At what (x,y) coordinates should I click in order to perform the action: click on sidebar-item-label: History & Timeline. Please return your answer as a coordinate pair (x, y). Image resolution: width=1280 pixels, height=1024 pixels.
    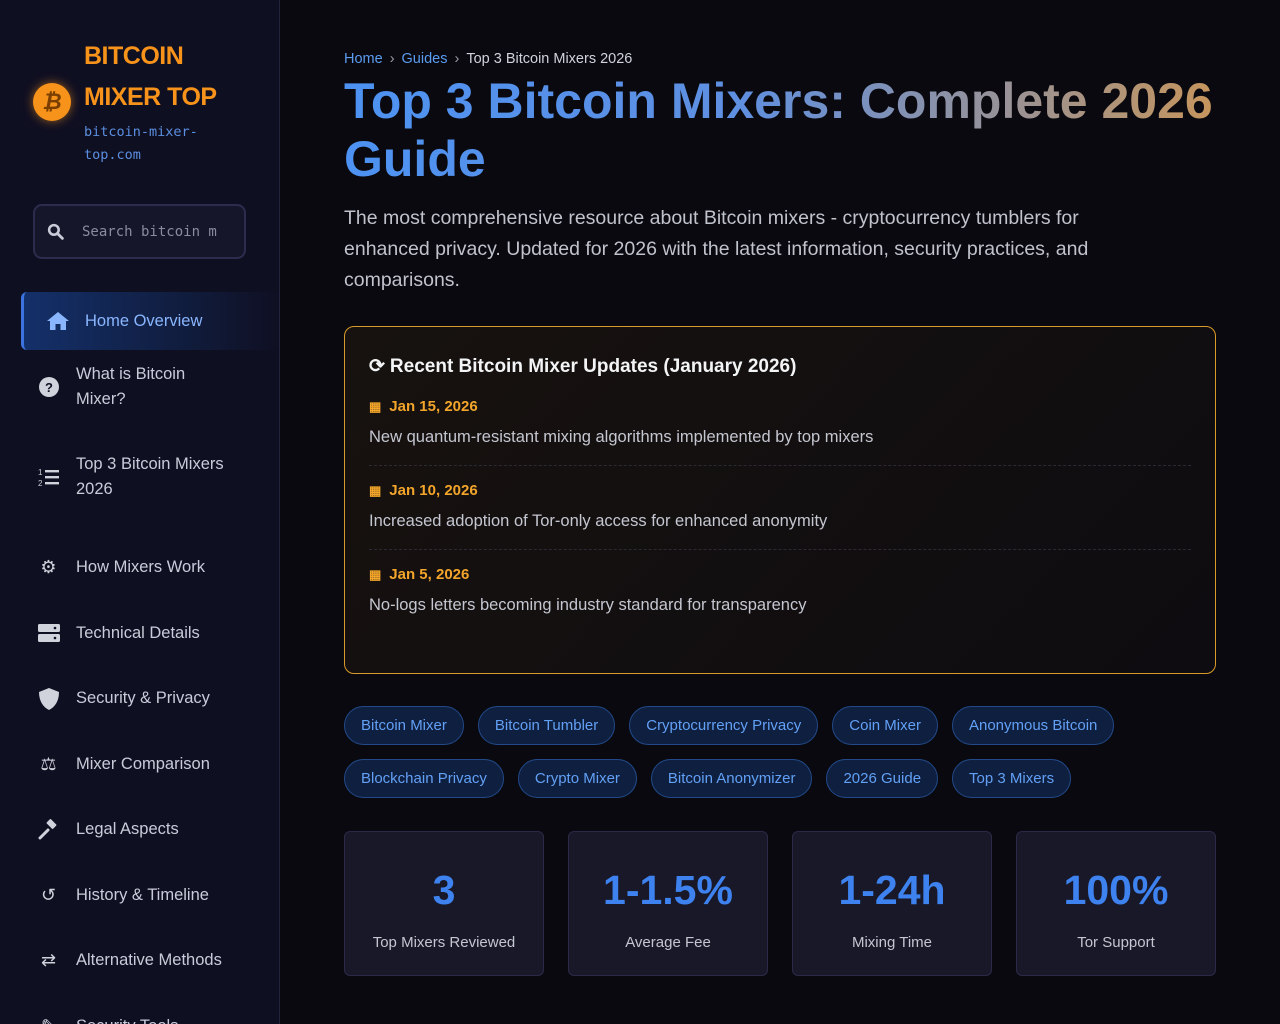
    Looking at the image, I should click on (142, 894).